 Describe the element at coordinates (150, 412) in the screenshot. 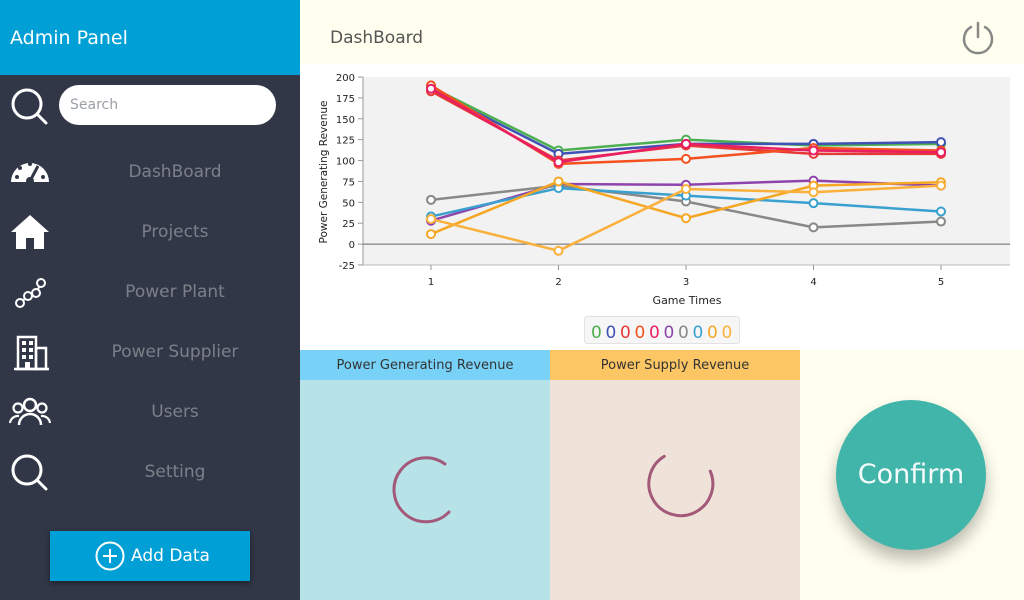

I see `nav-item-users: Users` at that location.